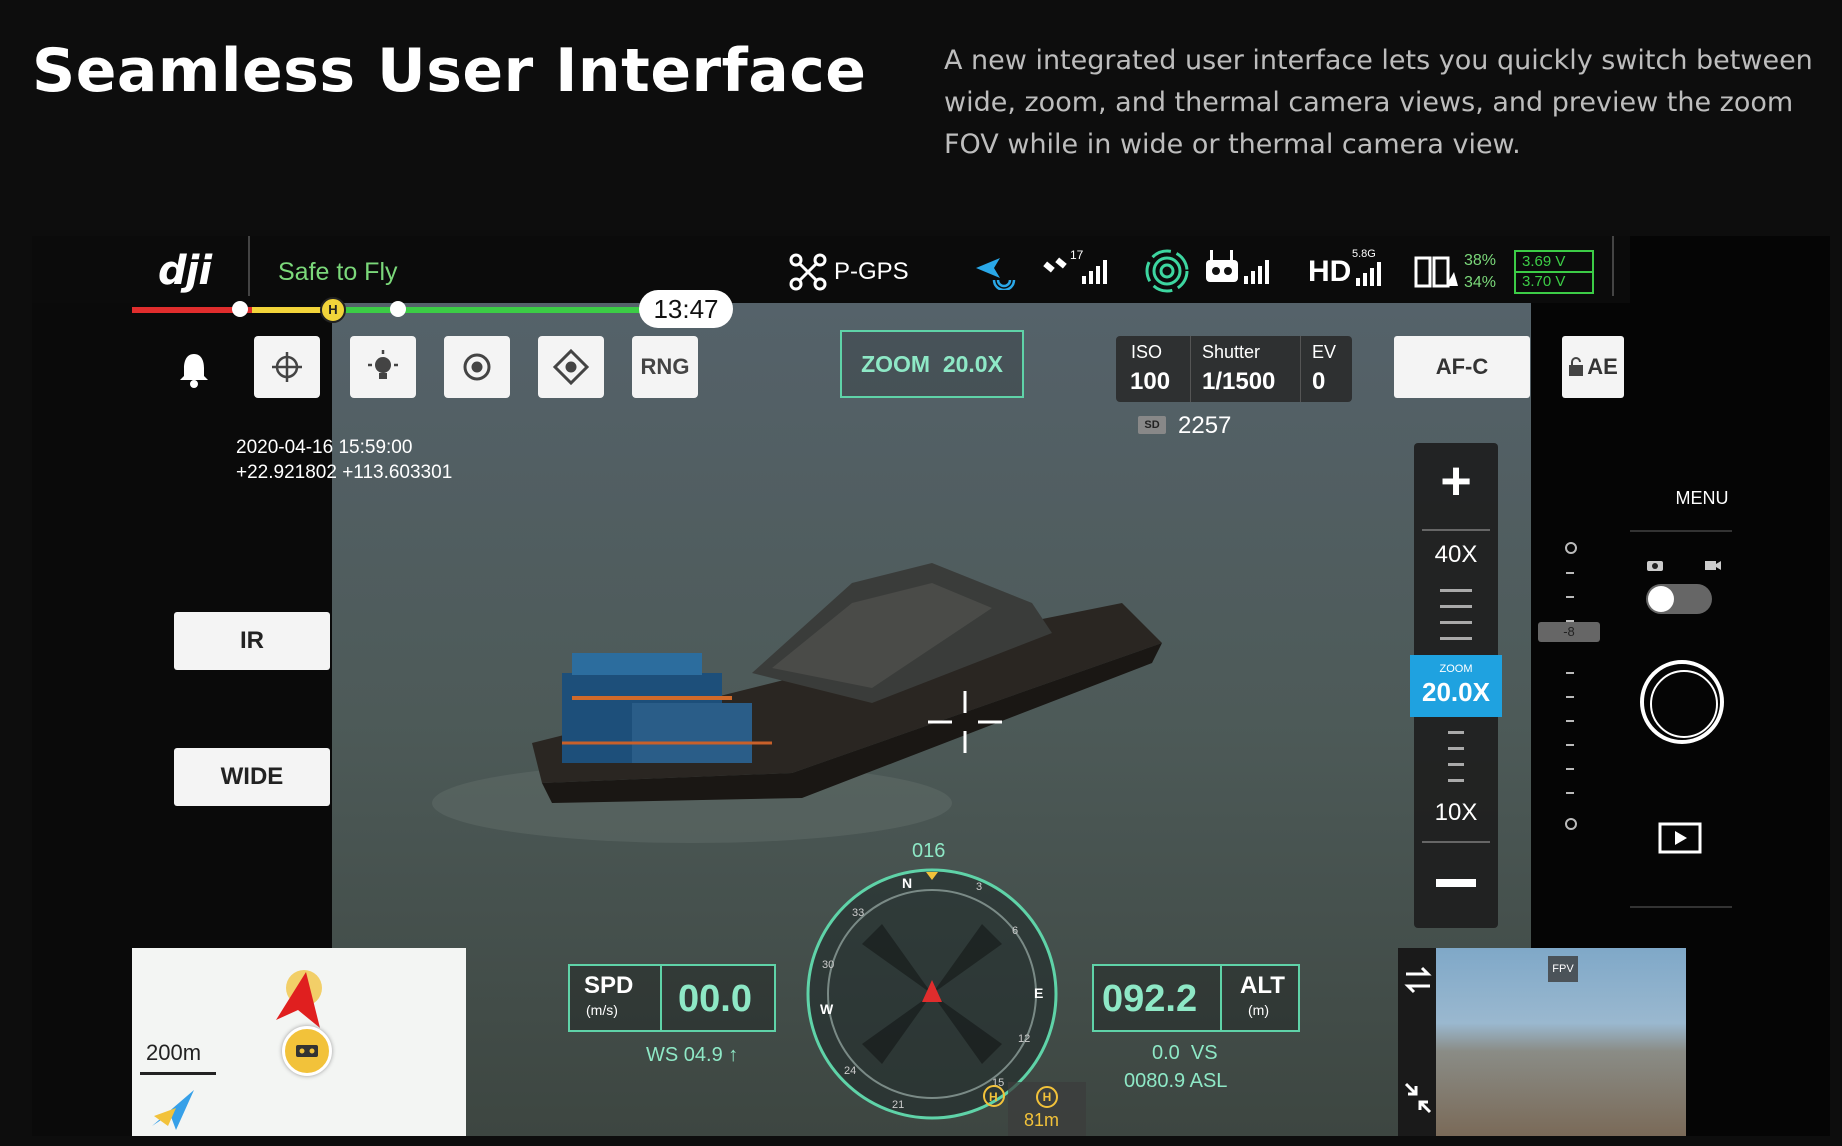  What do you see at coordinates (240, 309) in the screenshot?
I see `low-battery-marker` at bounding box center [240, 309].